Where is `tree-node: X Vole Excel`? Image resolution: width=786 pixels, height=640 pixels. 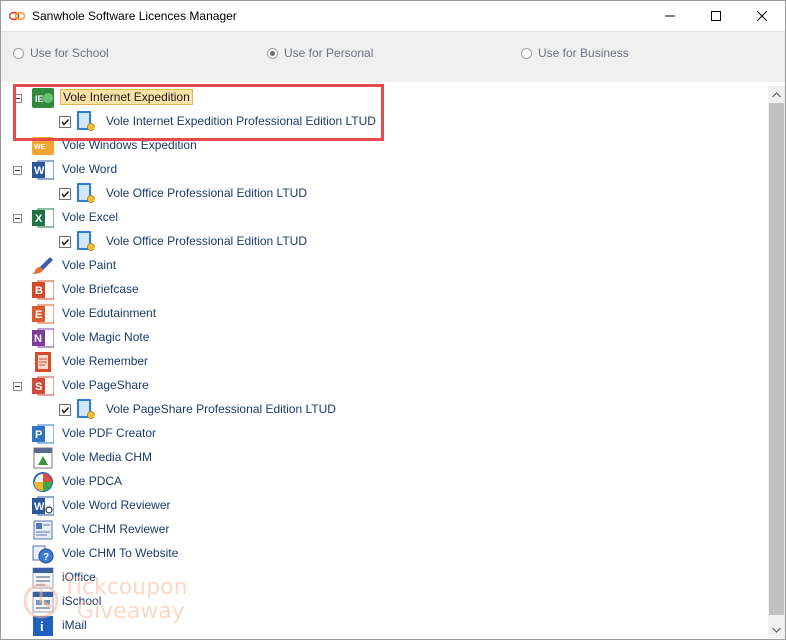
tree-node: X Vole Excel is located at coordinates (384, 218).